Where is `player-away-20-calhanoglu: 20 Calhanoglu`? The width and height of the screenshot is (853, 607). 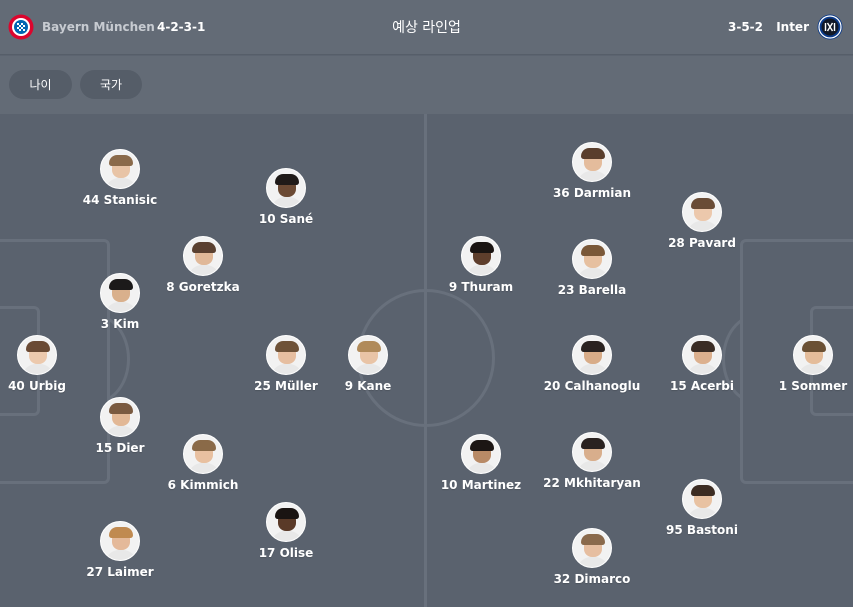 player-away-20-calhanoglu: 20 Calhanoglu is located at coordinates (592, 364).